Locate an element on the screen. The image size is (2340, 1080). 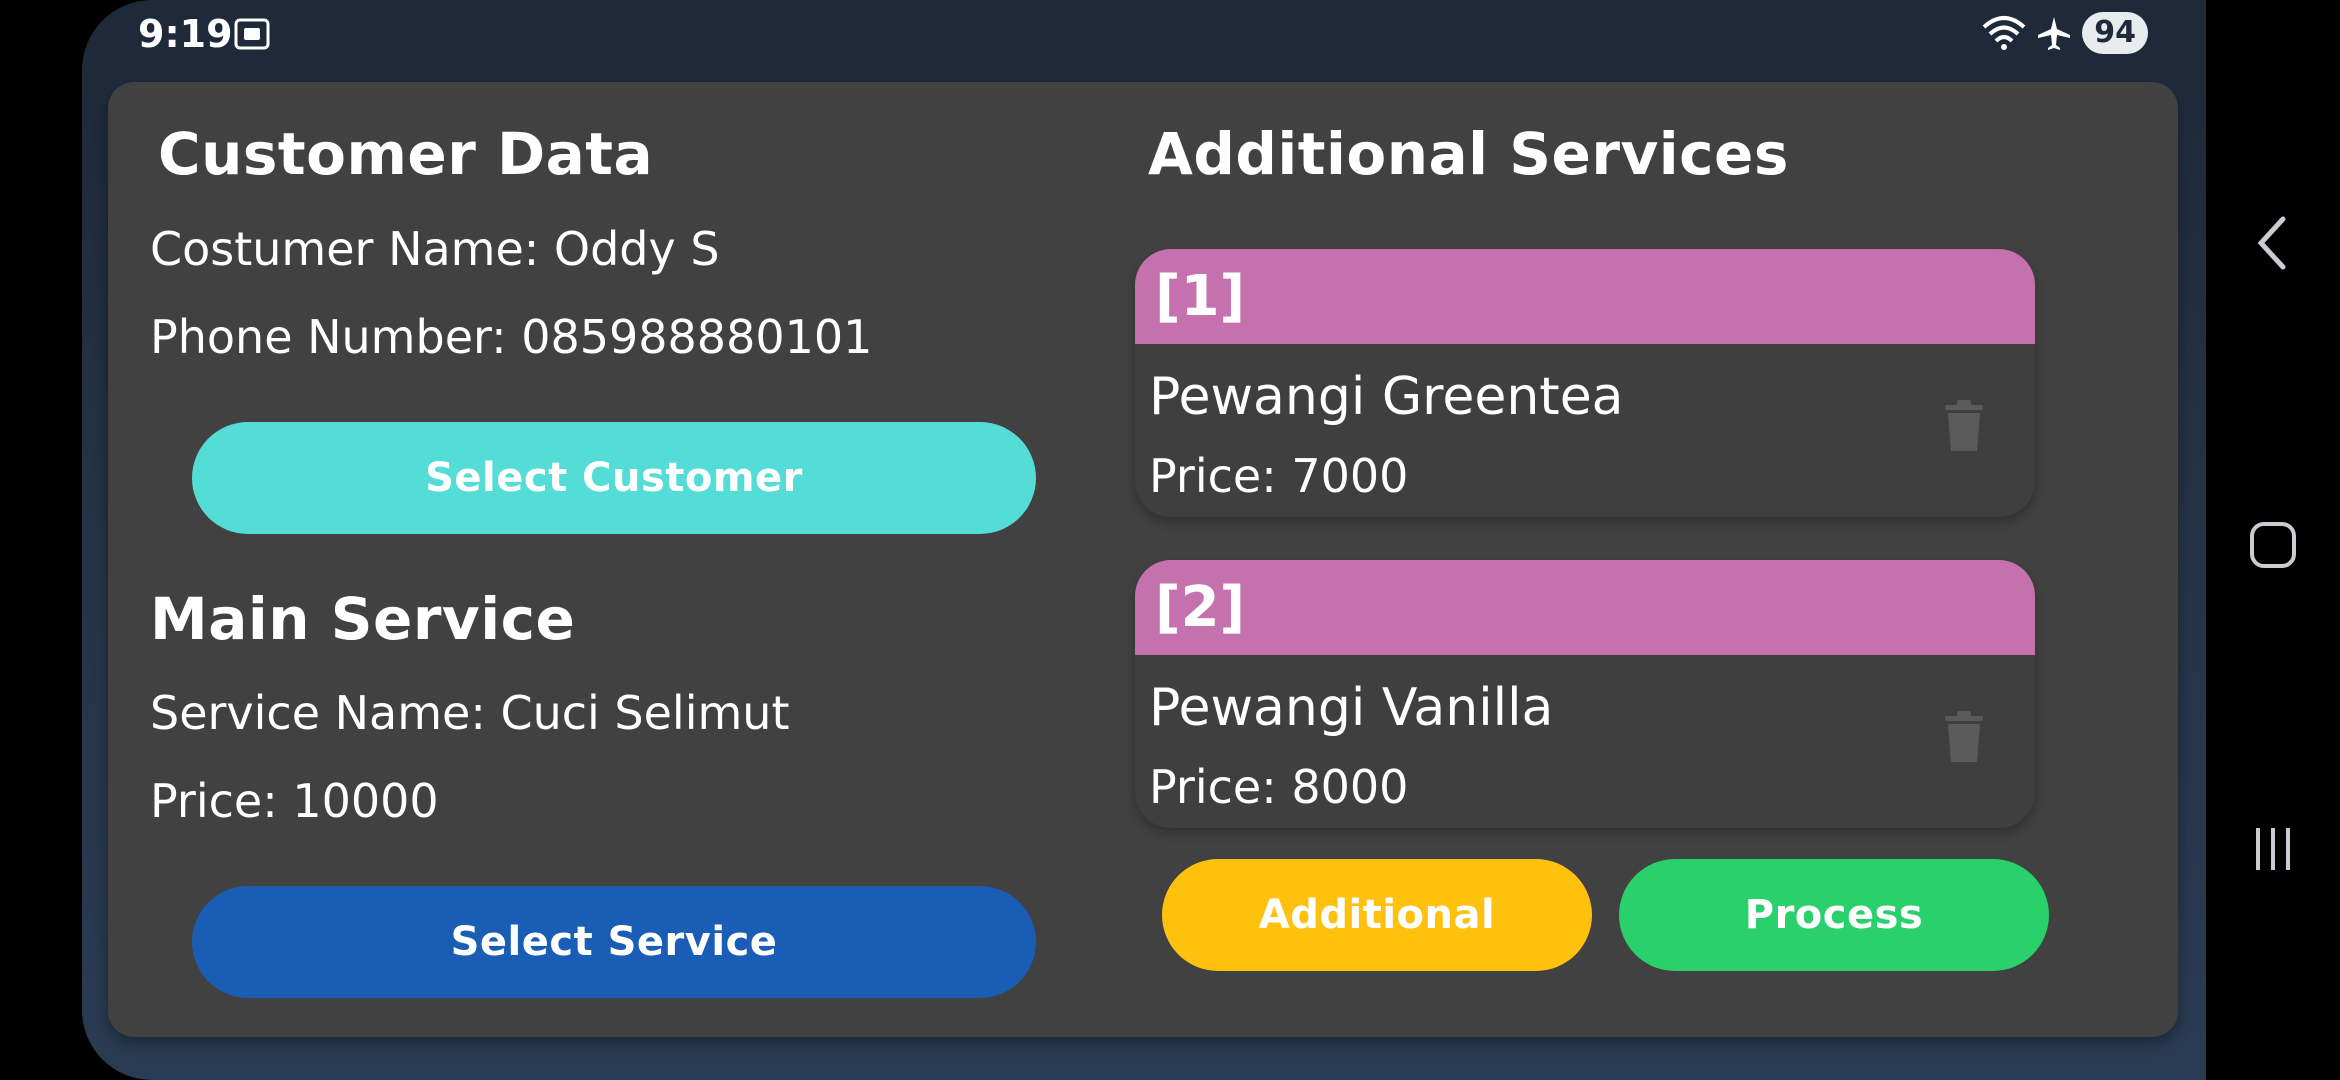
wifi-icon is located at coordinates (2004, 33).